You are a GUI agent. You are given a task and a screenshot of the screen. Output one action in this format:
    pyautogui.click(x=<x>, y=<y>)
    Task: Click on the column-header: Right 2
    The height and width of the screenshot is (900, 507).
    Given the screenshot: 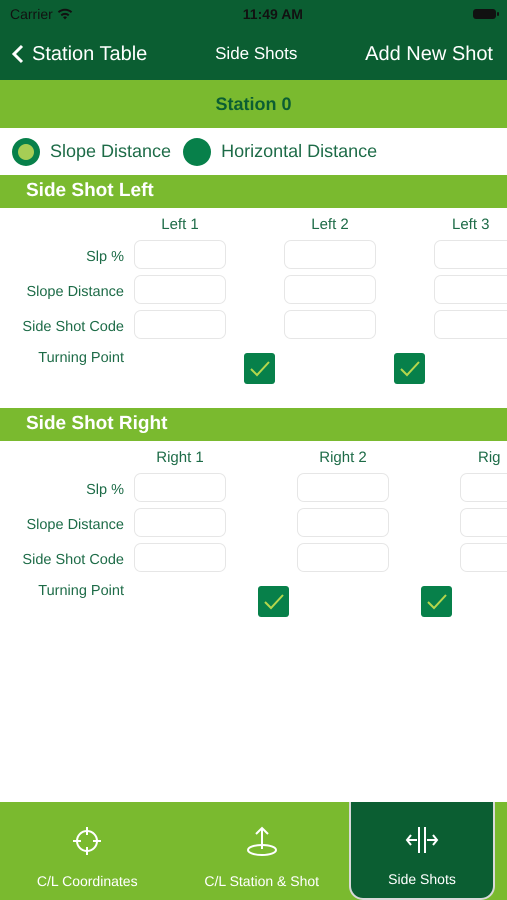 What is the action you would take?
    pyautogui.click(x=343, y=458)
    